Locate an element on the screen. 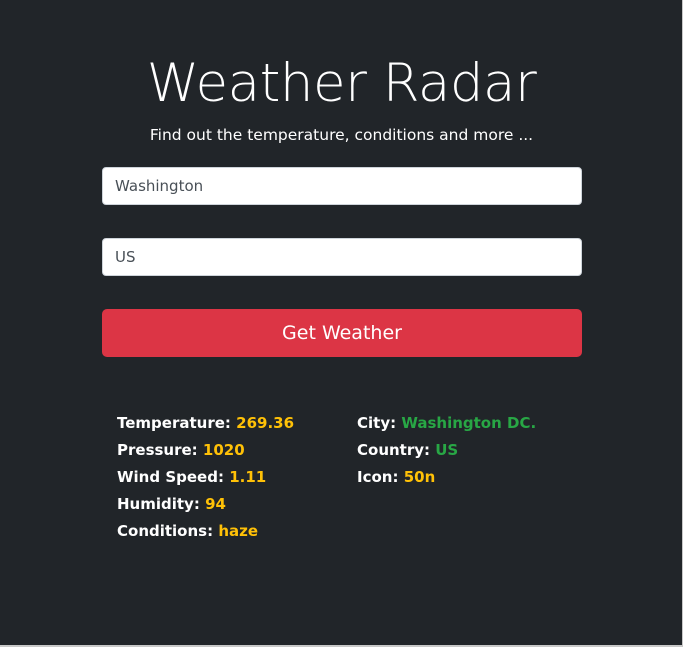 This screenshot has width=683, height=647. country-row: Country: US is located at coordinates (446, 453).